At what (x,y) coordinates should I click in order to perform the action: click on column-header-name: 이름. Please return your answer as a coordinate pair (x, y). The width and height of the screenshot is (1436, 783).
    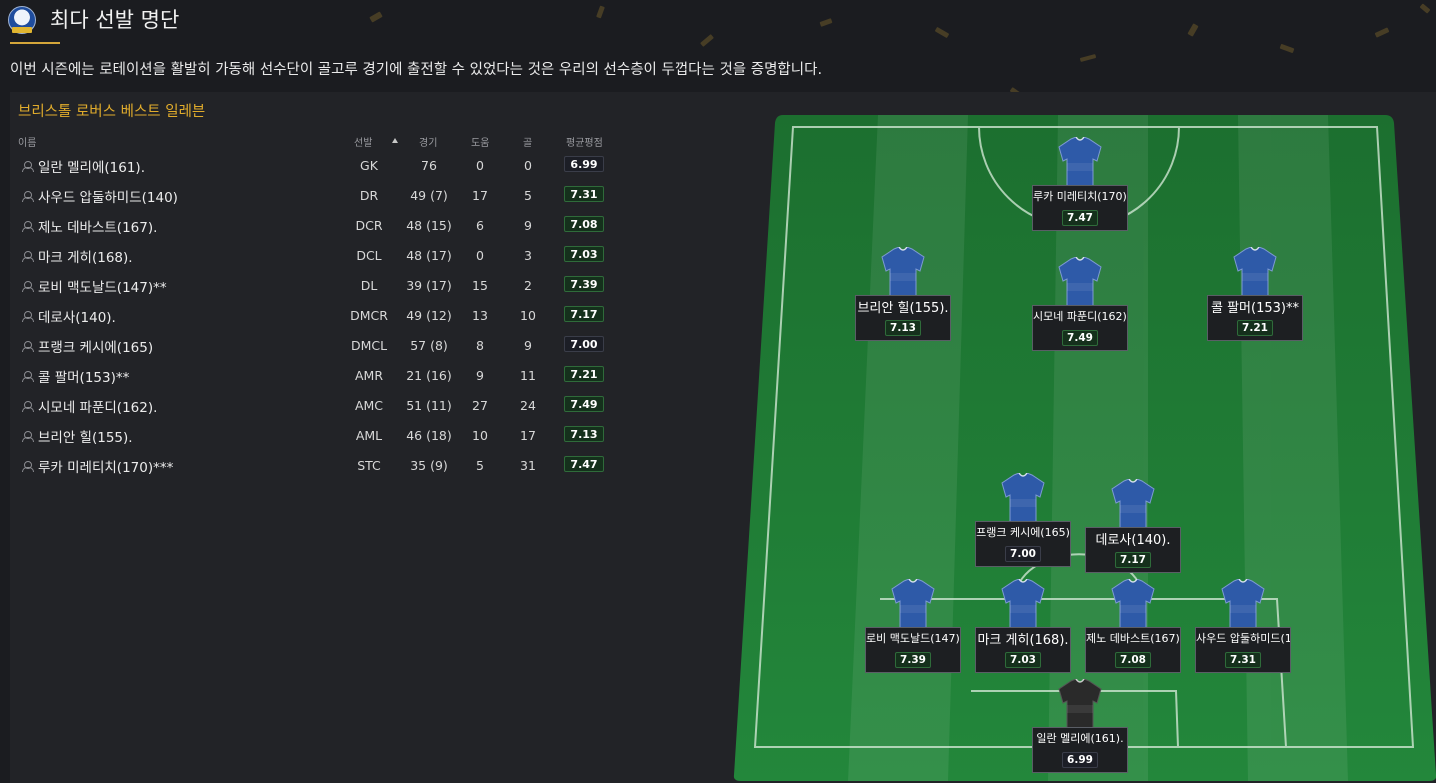
    Looking at the image, I should click on (27, 141).